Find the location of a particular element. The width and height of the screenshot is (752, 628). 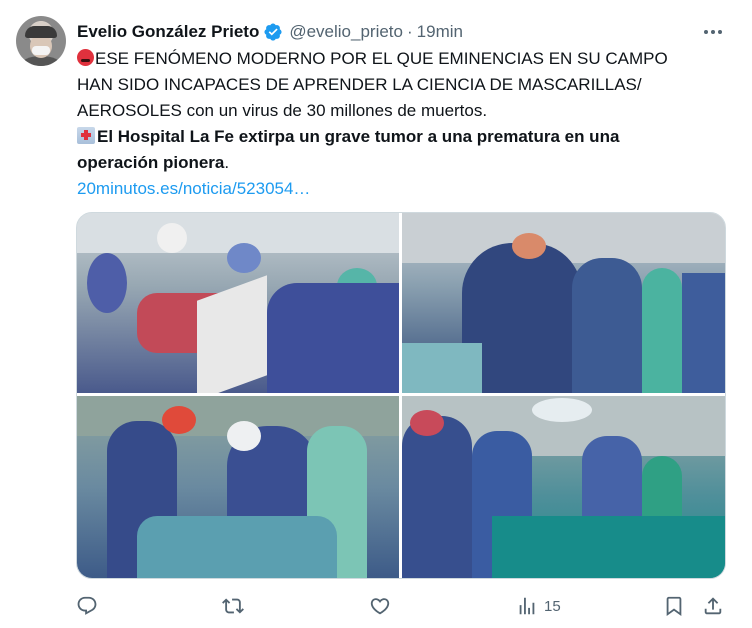

post-headline-2: operación pionera is located at coordinates (151, 162).